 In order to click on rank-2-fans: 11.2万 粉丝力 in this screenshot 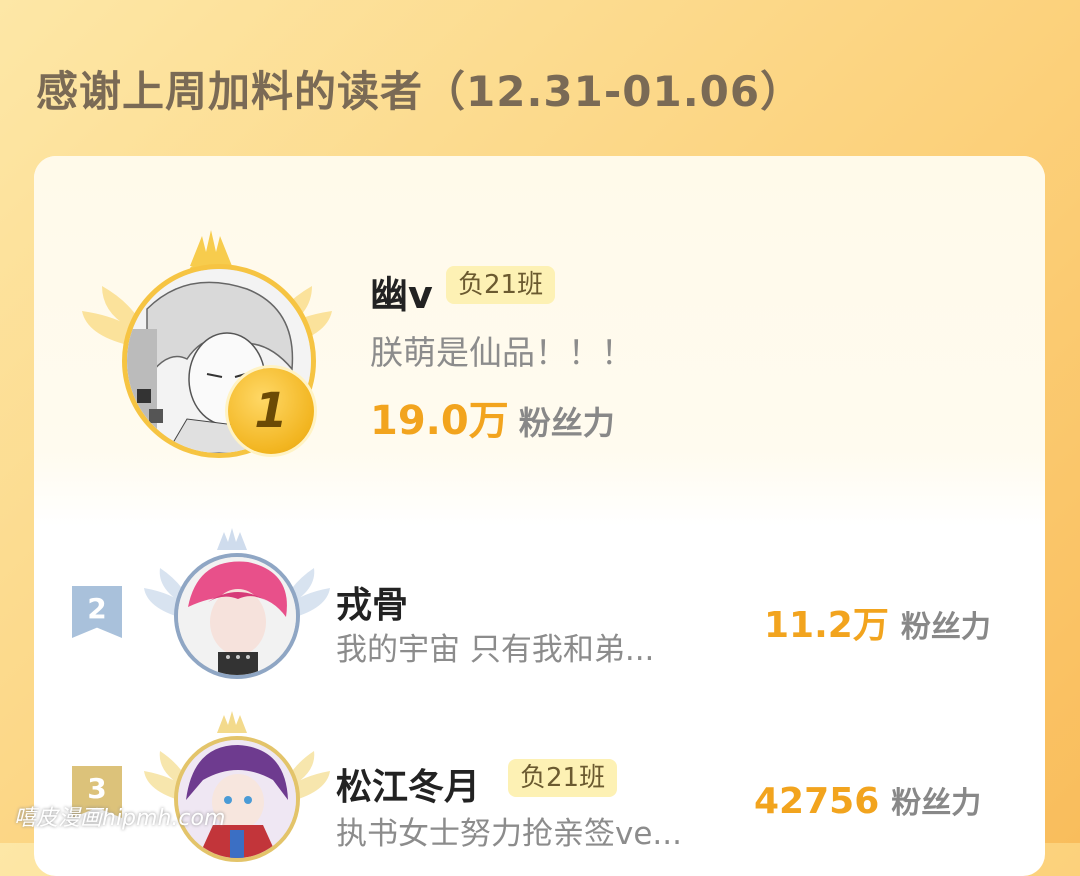, I will do `click(877, 622)`.